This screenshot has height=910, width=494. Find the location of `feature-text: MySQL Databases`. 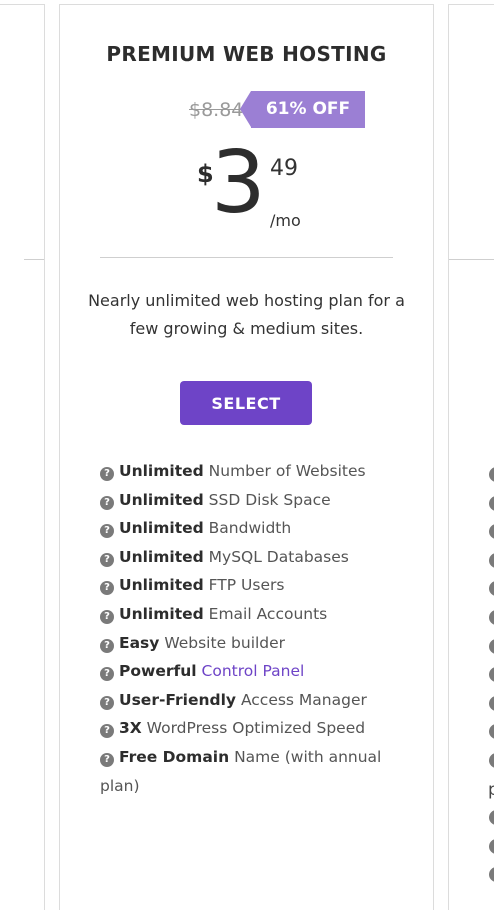

feature-text: MySQL Databases is located at coordinates (276, 556).